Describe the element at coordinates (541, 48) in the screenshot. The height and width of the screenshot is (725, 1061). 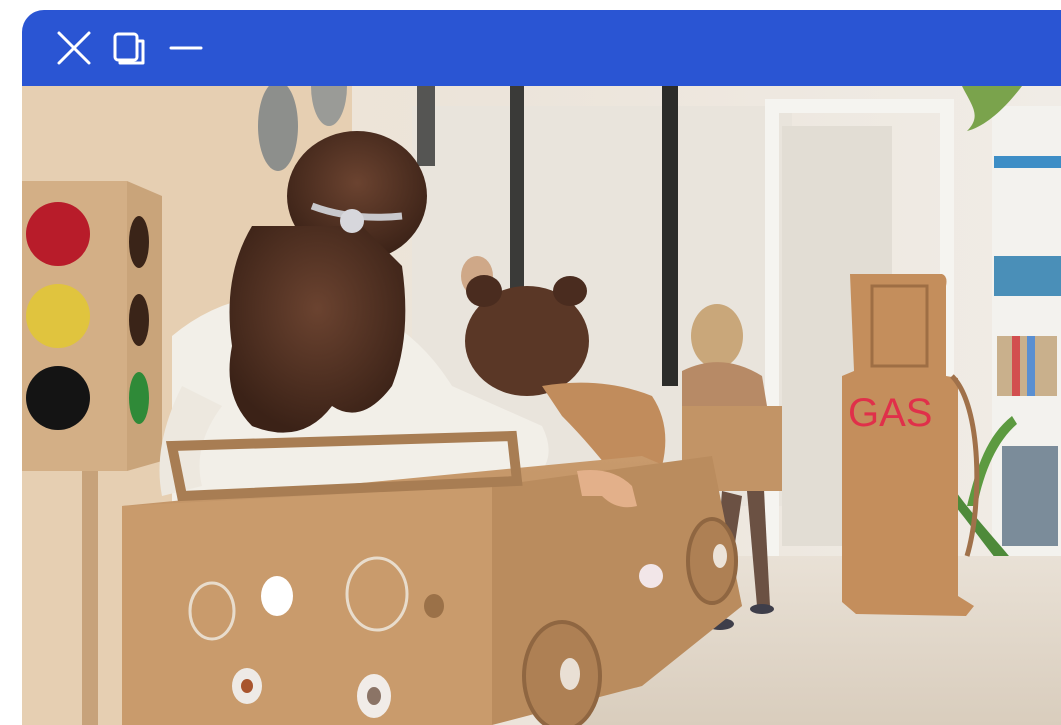
I see `title-bar` at that location.